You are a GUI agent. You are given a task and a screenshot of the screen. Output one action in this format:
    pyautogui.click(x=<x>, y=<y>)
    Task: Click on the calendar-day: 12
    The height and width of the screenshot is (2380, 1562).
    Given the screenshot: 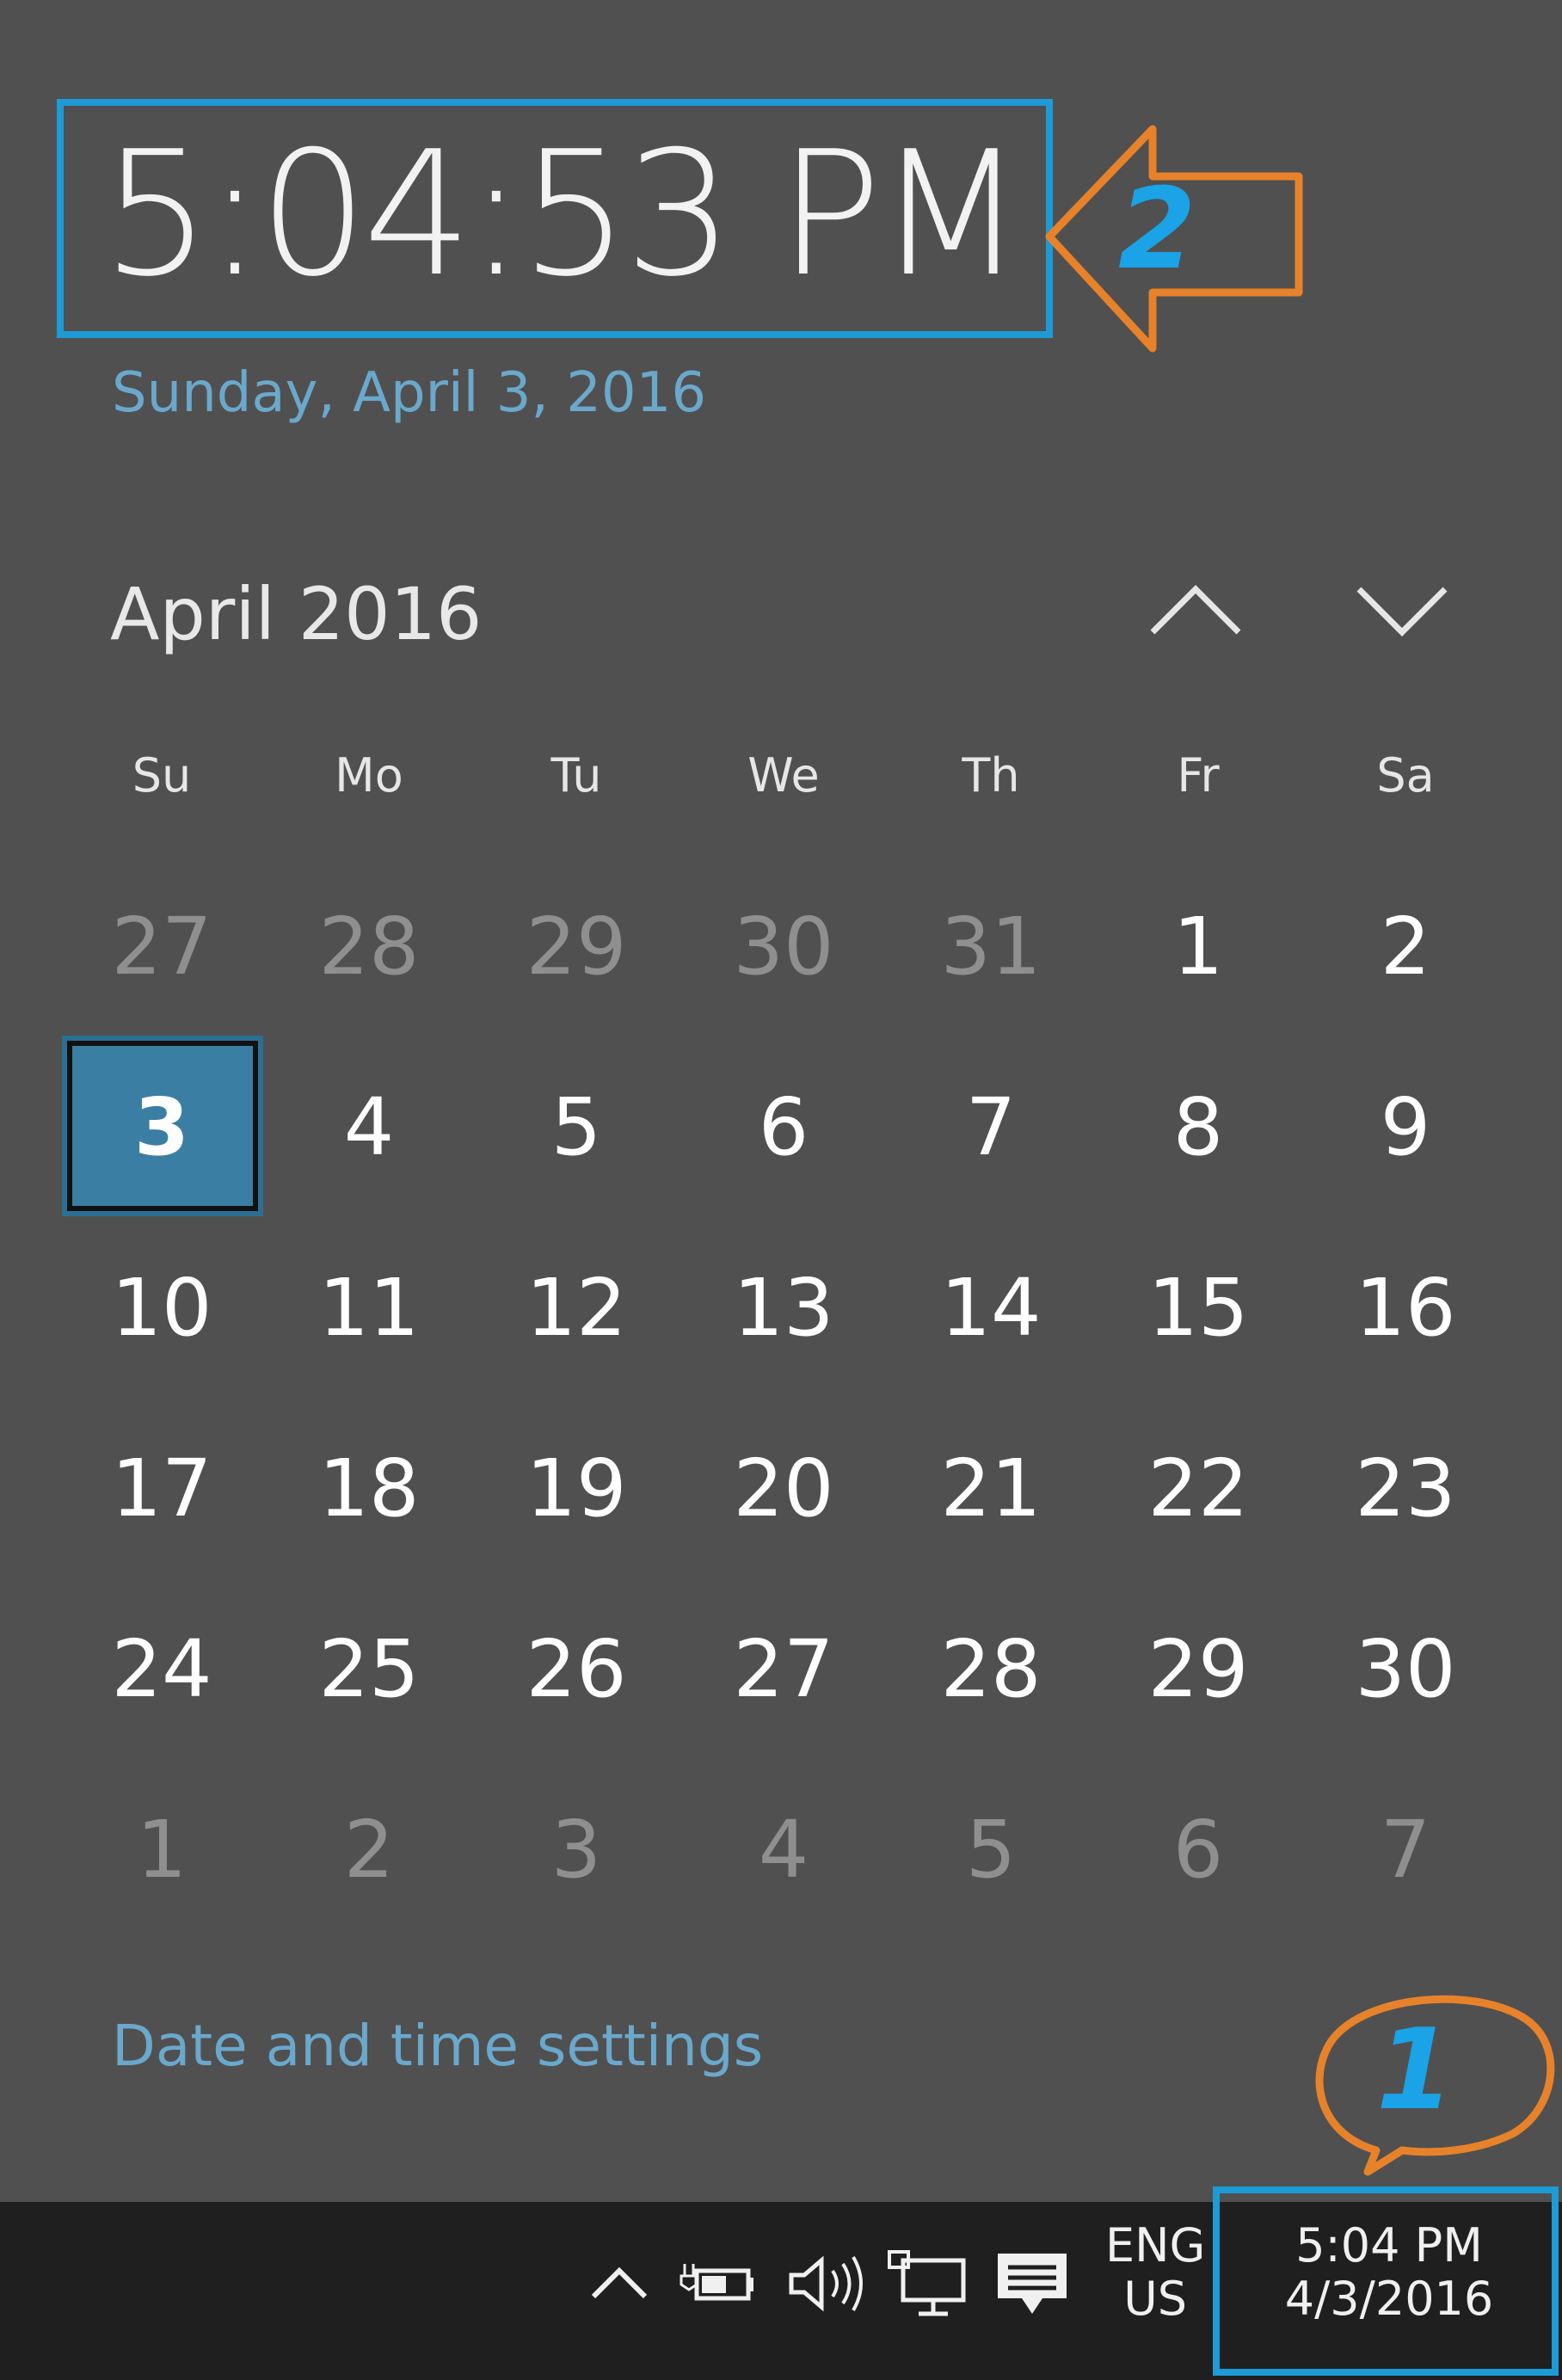 What is the action you would take?
    pyautogui.click(x=576, y=1308)
    